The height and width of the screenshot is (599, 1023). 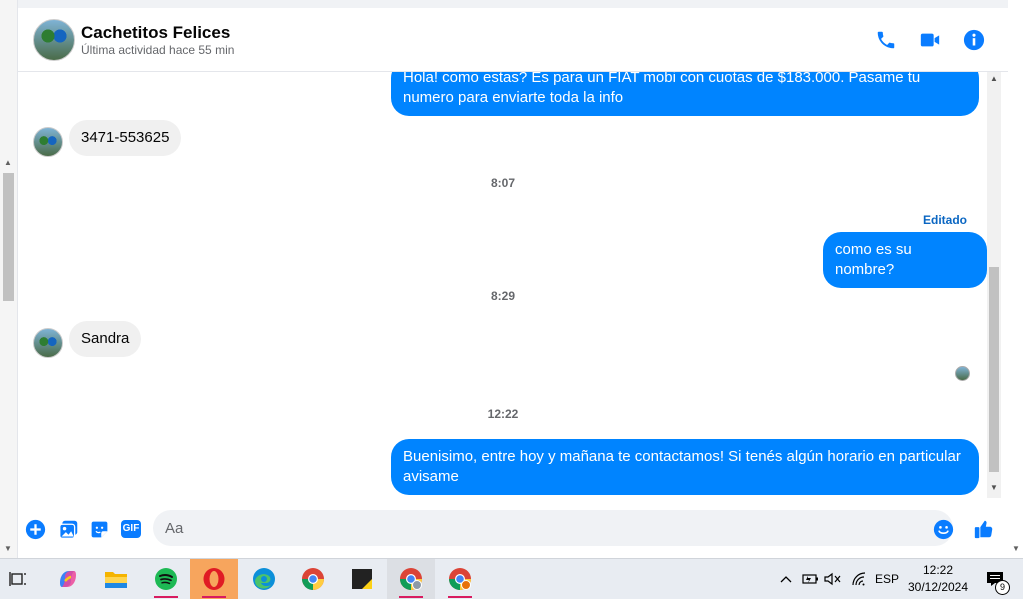 I want to click on gif-button: GIF, so click(x=131, y=529).